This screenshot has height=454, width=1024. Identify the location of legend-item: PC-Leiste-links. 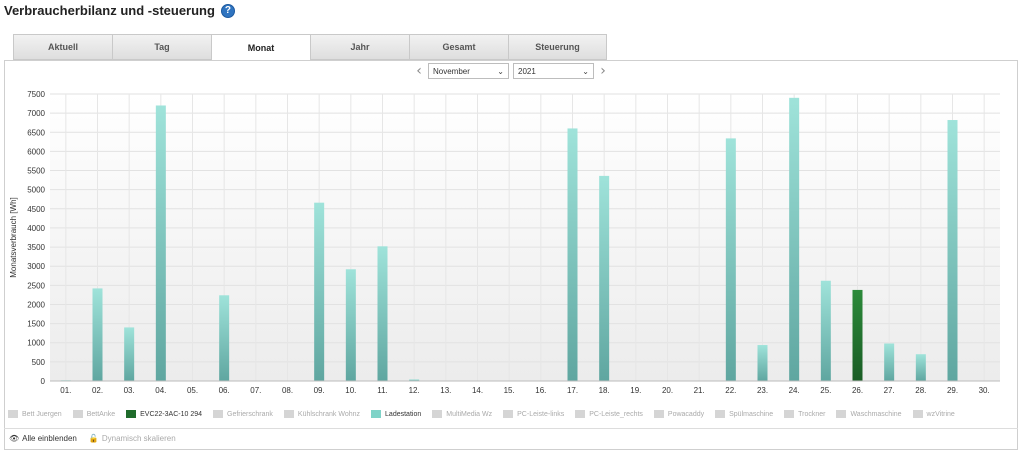
(533, 414).